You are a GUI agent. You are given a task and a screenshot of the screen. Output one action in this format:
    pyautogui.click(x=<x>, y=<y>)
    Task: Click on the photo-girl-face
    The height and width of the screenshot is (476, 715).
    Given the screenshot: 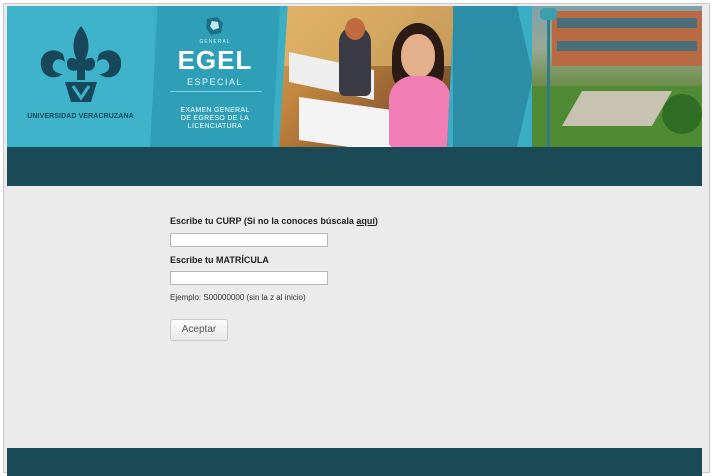 What is the action you would take?
    pyautogui.click(x=418, y=56)
    